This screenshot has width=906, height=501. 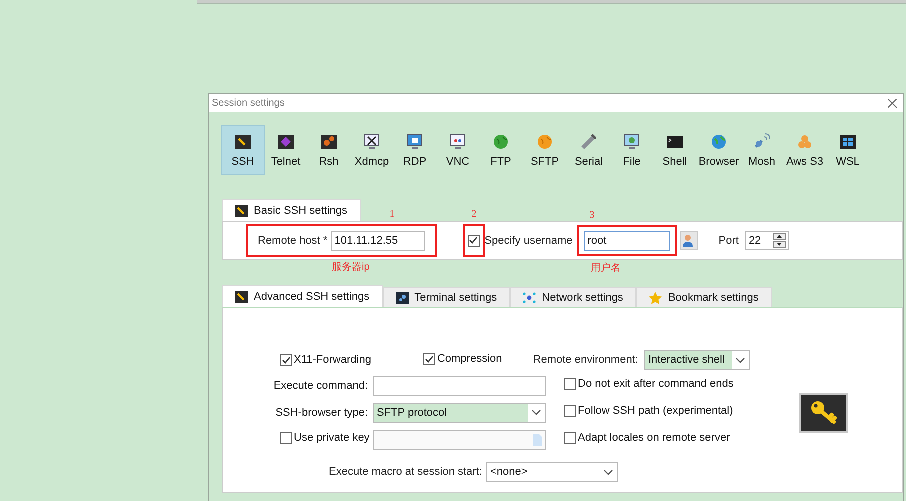 I want to click on protocol-button: Shell, so click(x=675, y=150).